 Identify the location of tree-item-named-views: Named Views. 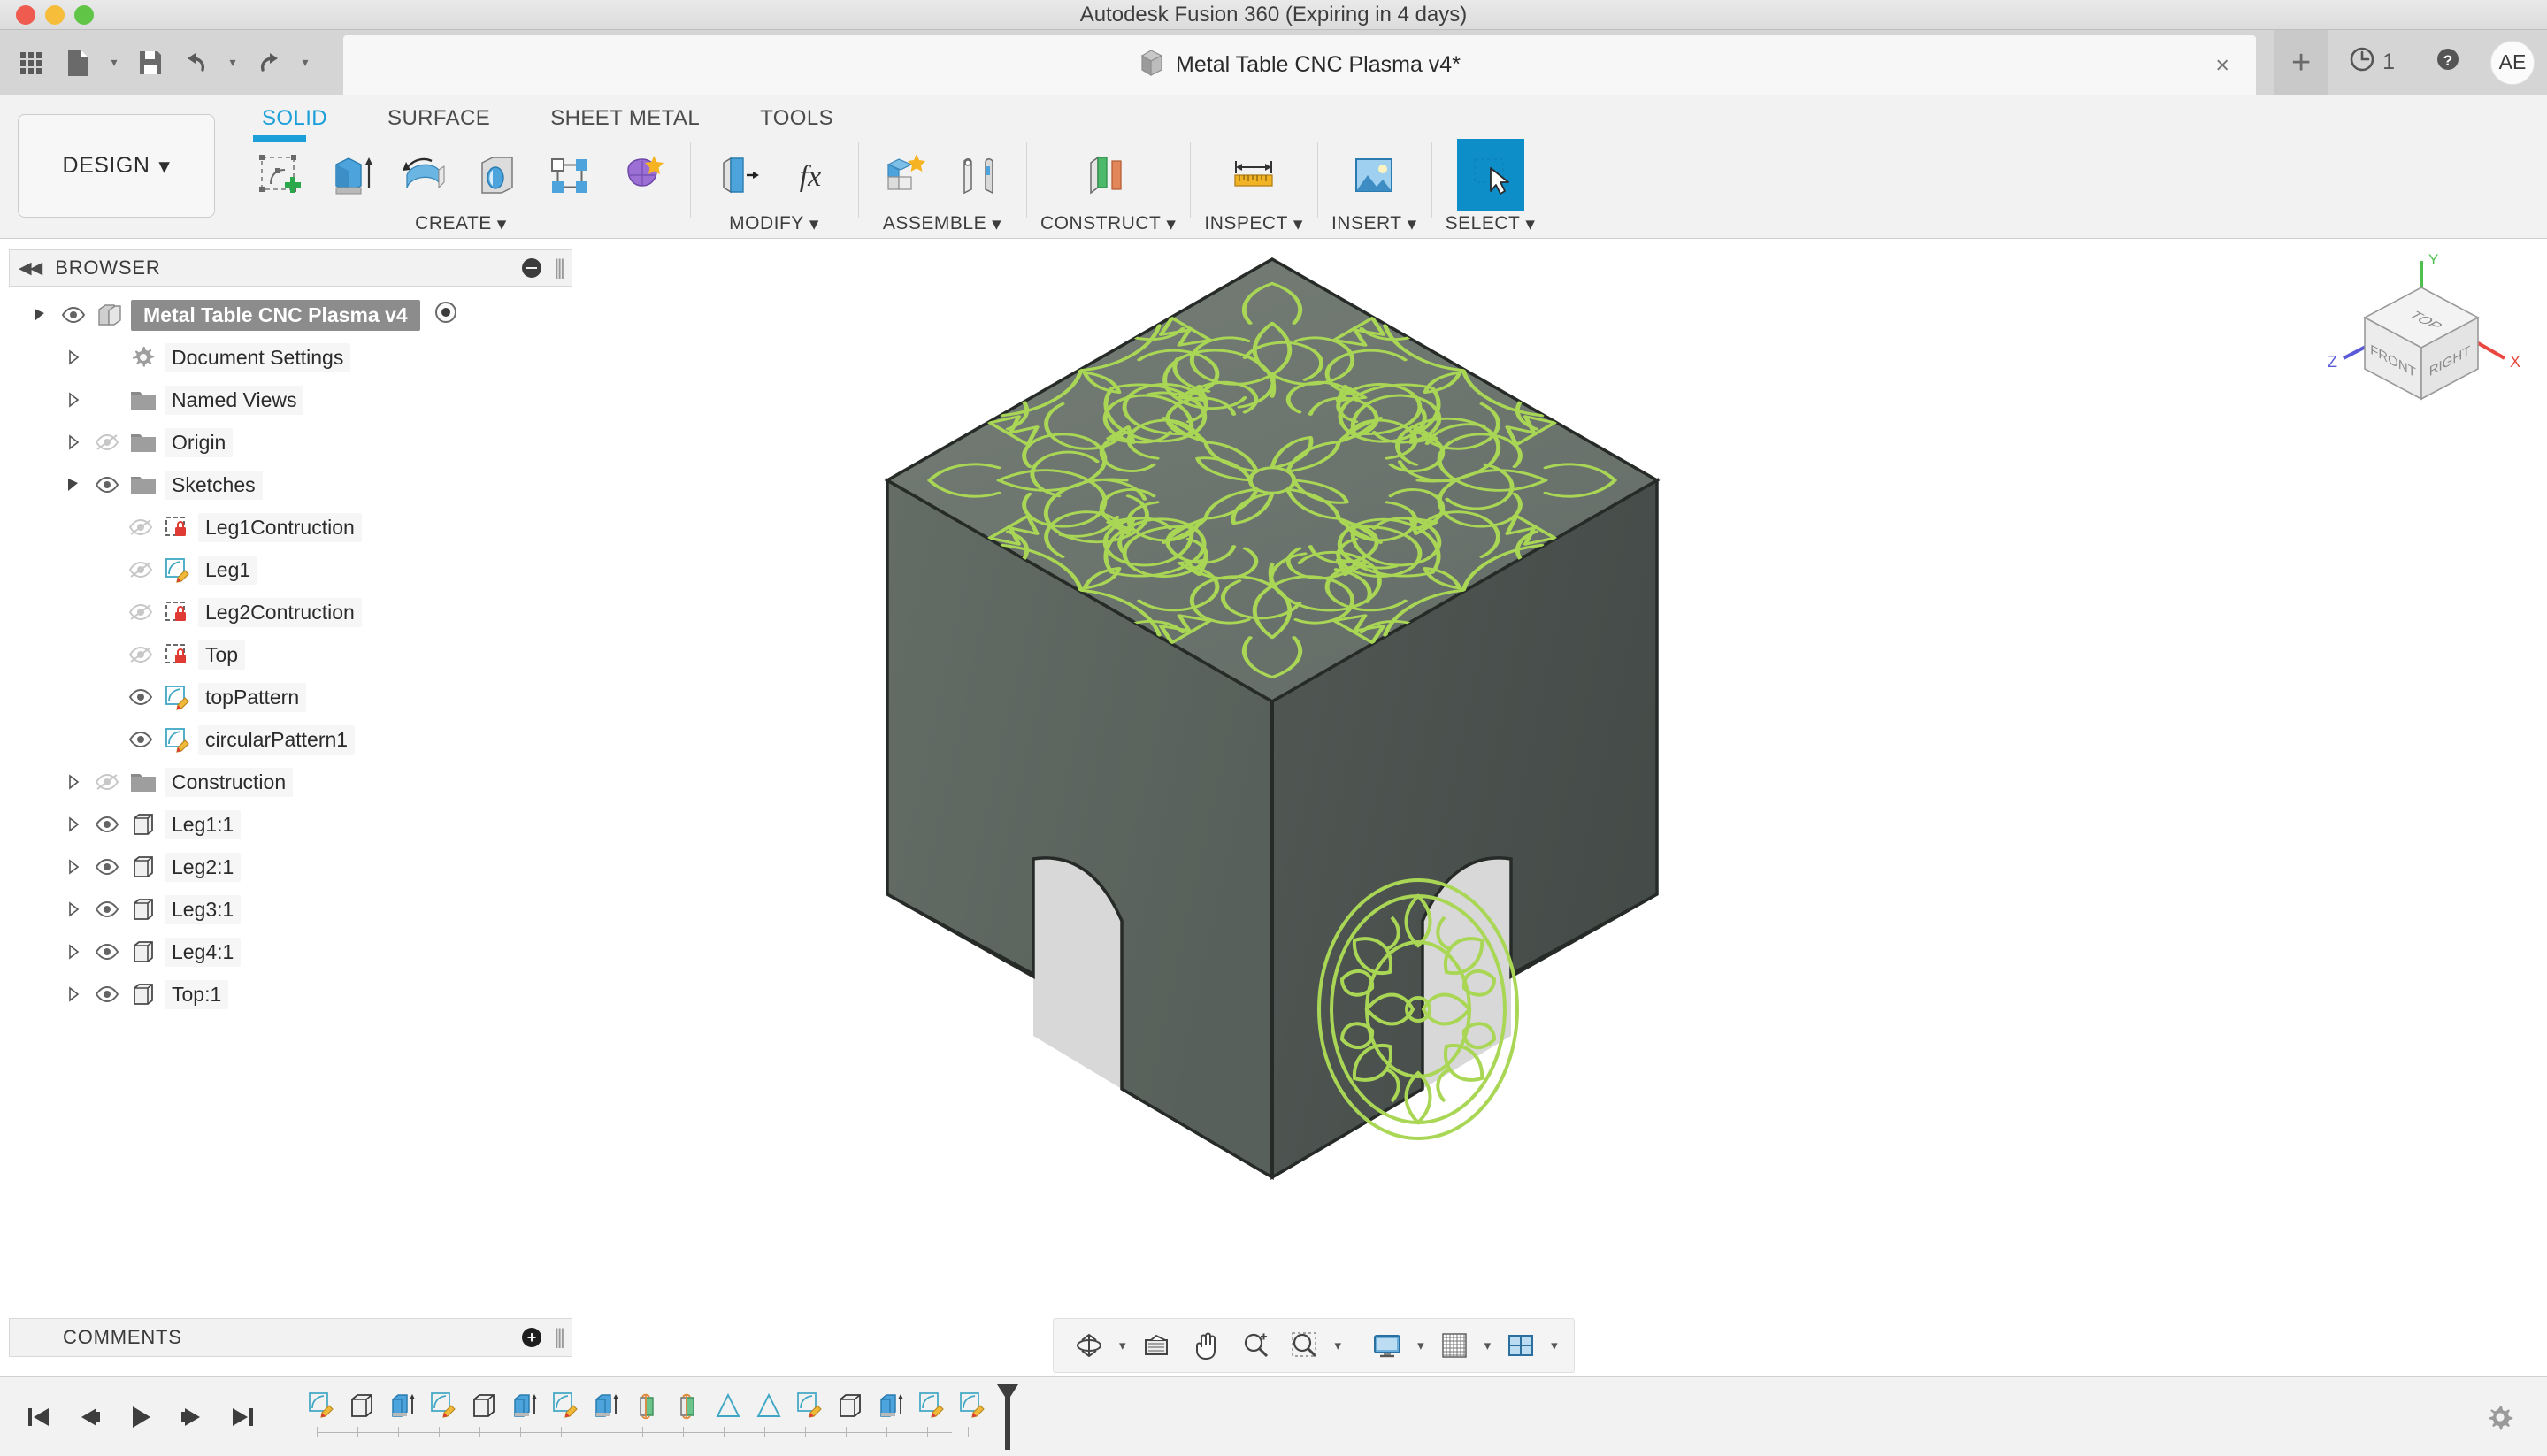
(290, 400).